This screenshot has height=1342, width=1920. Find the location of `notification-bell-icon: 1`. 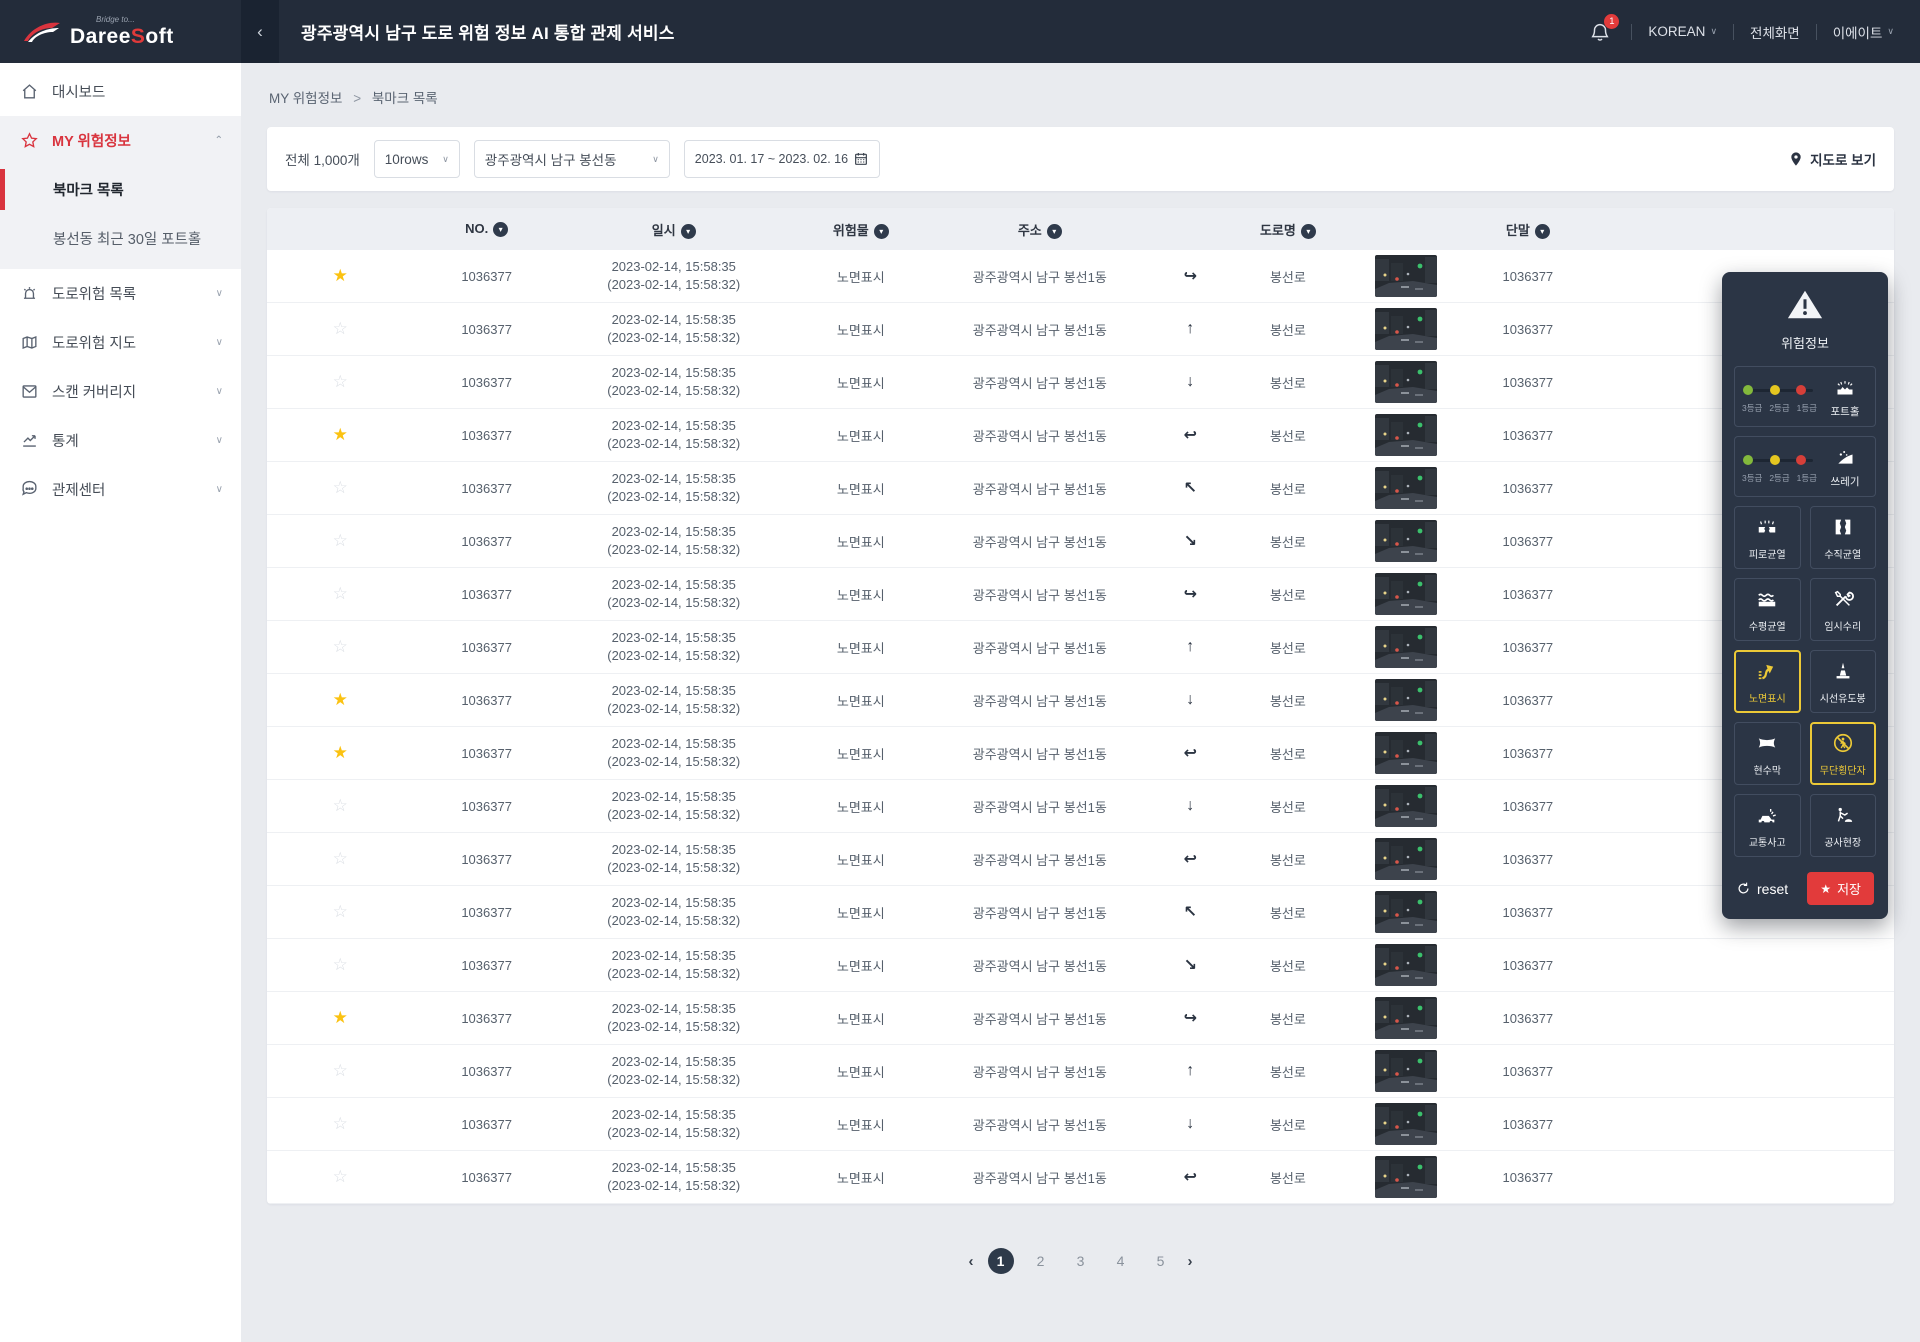

notification-bell-icon: 1 is located at coordinates (1604, 29).